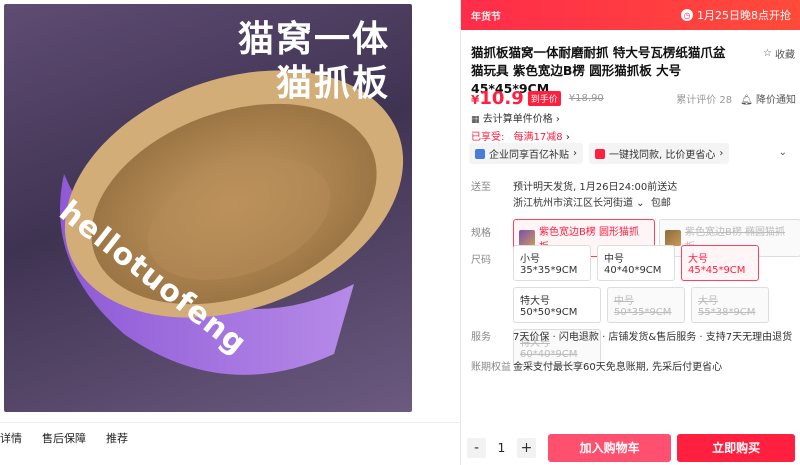  I want to click on price-badge: 到手价, so click(544, 98).